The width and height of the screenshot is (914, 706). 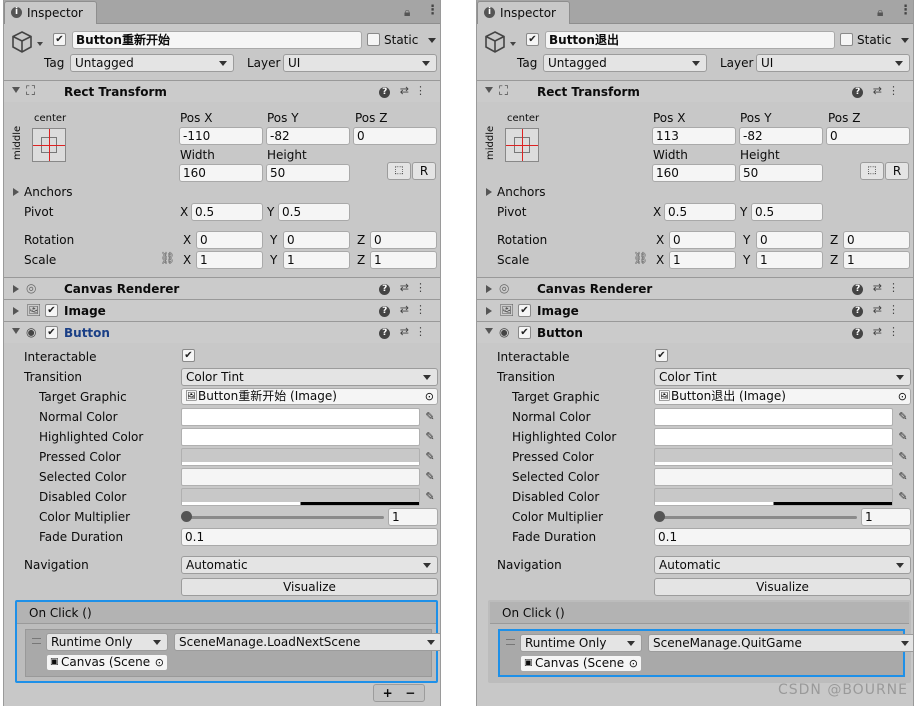 I want to click on posy-field: -82, so click(x=308, y=136).